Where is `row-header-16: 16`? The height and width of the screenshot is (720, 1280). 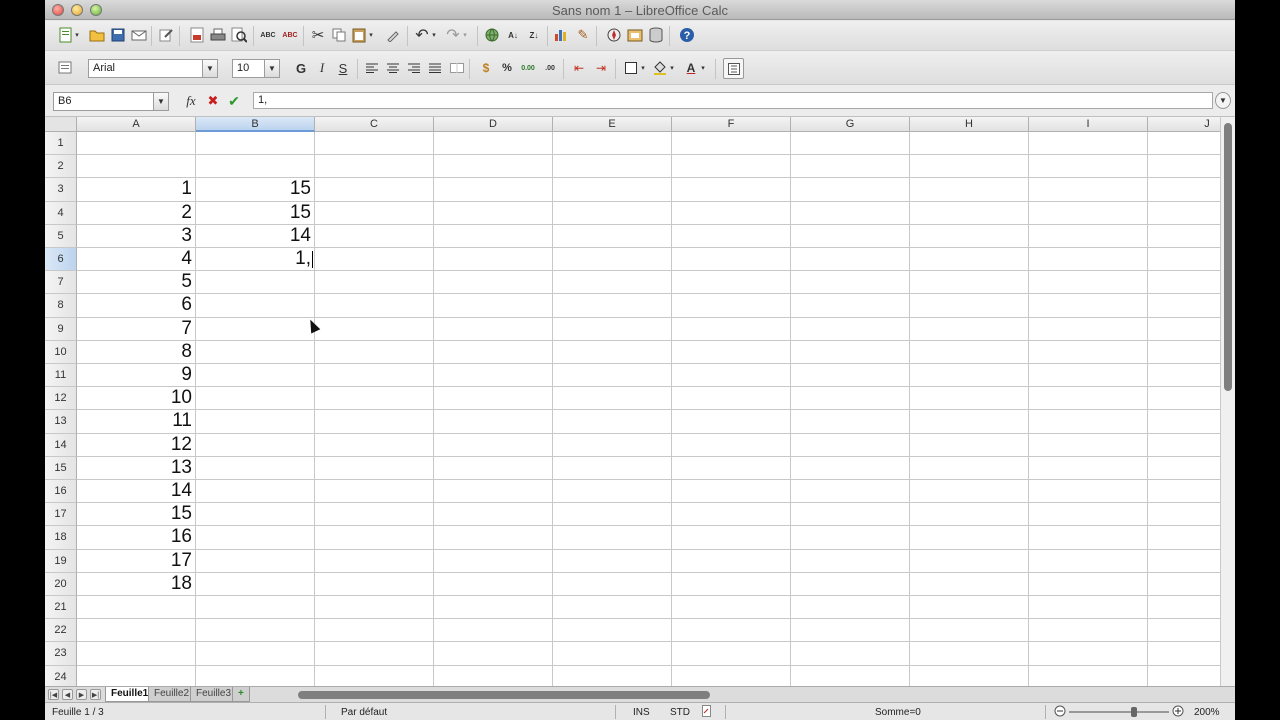
row-header-16: 16 is located at coordinates (61, 492).